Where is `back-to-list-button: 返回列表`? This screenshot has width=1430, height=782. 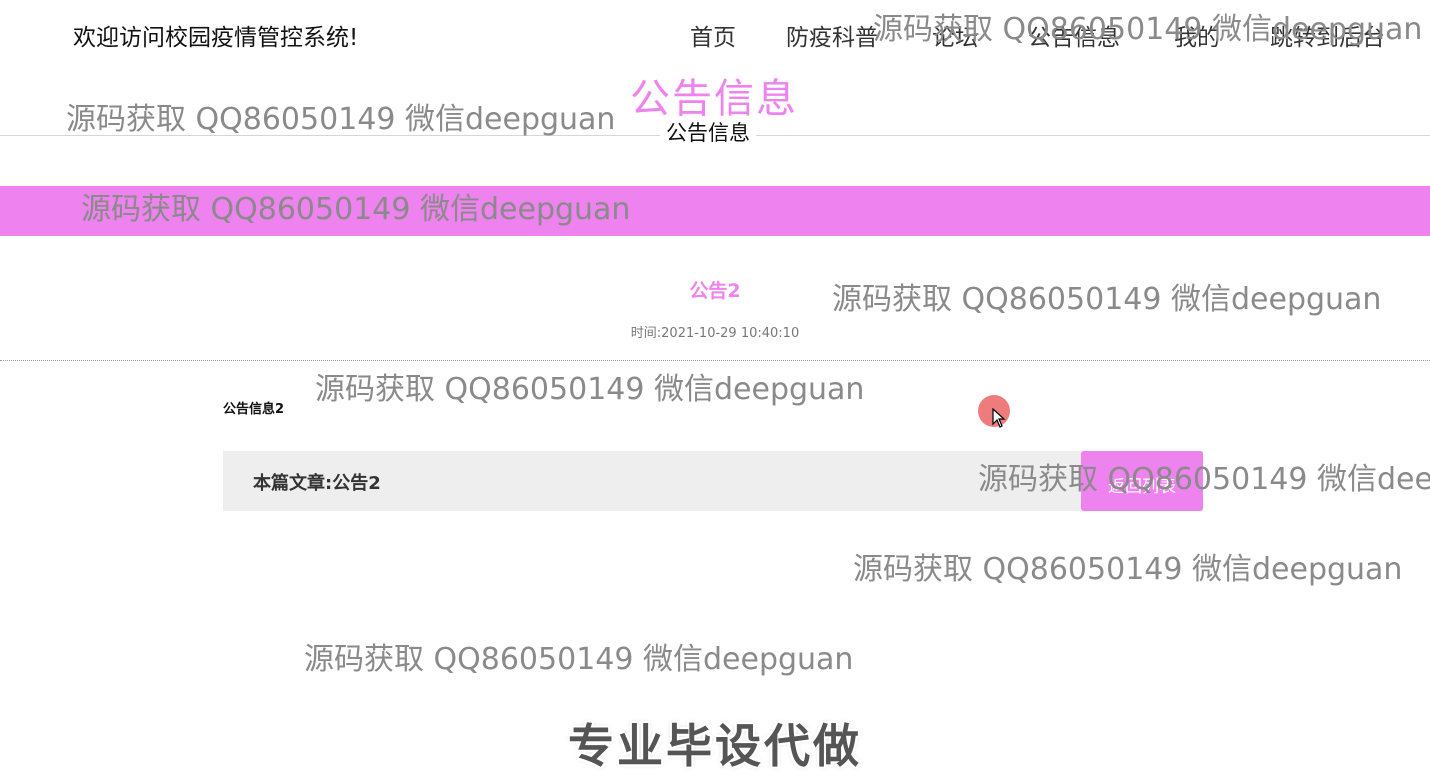 back-to-list-button: 返回列表 is located at coordinates (1142, 481).